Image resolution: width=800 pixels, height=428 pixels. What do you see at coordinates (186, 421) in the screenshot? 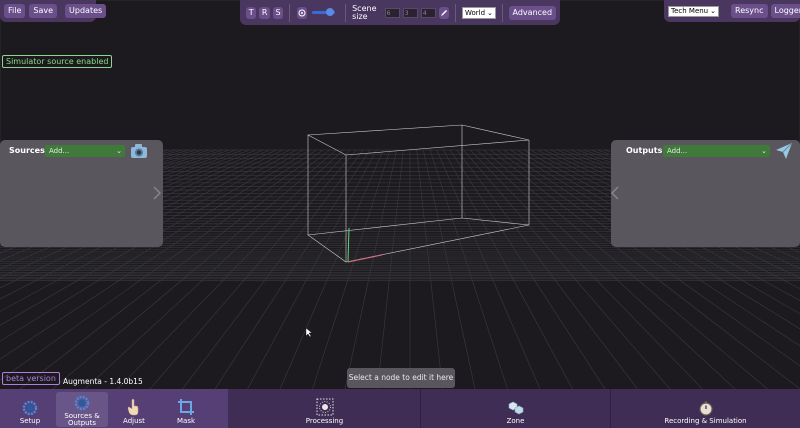
I see `tab-mask-label: Mask` at bounding box center [186, 421].